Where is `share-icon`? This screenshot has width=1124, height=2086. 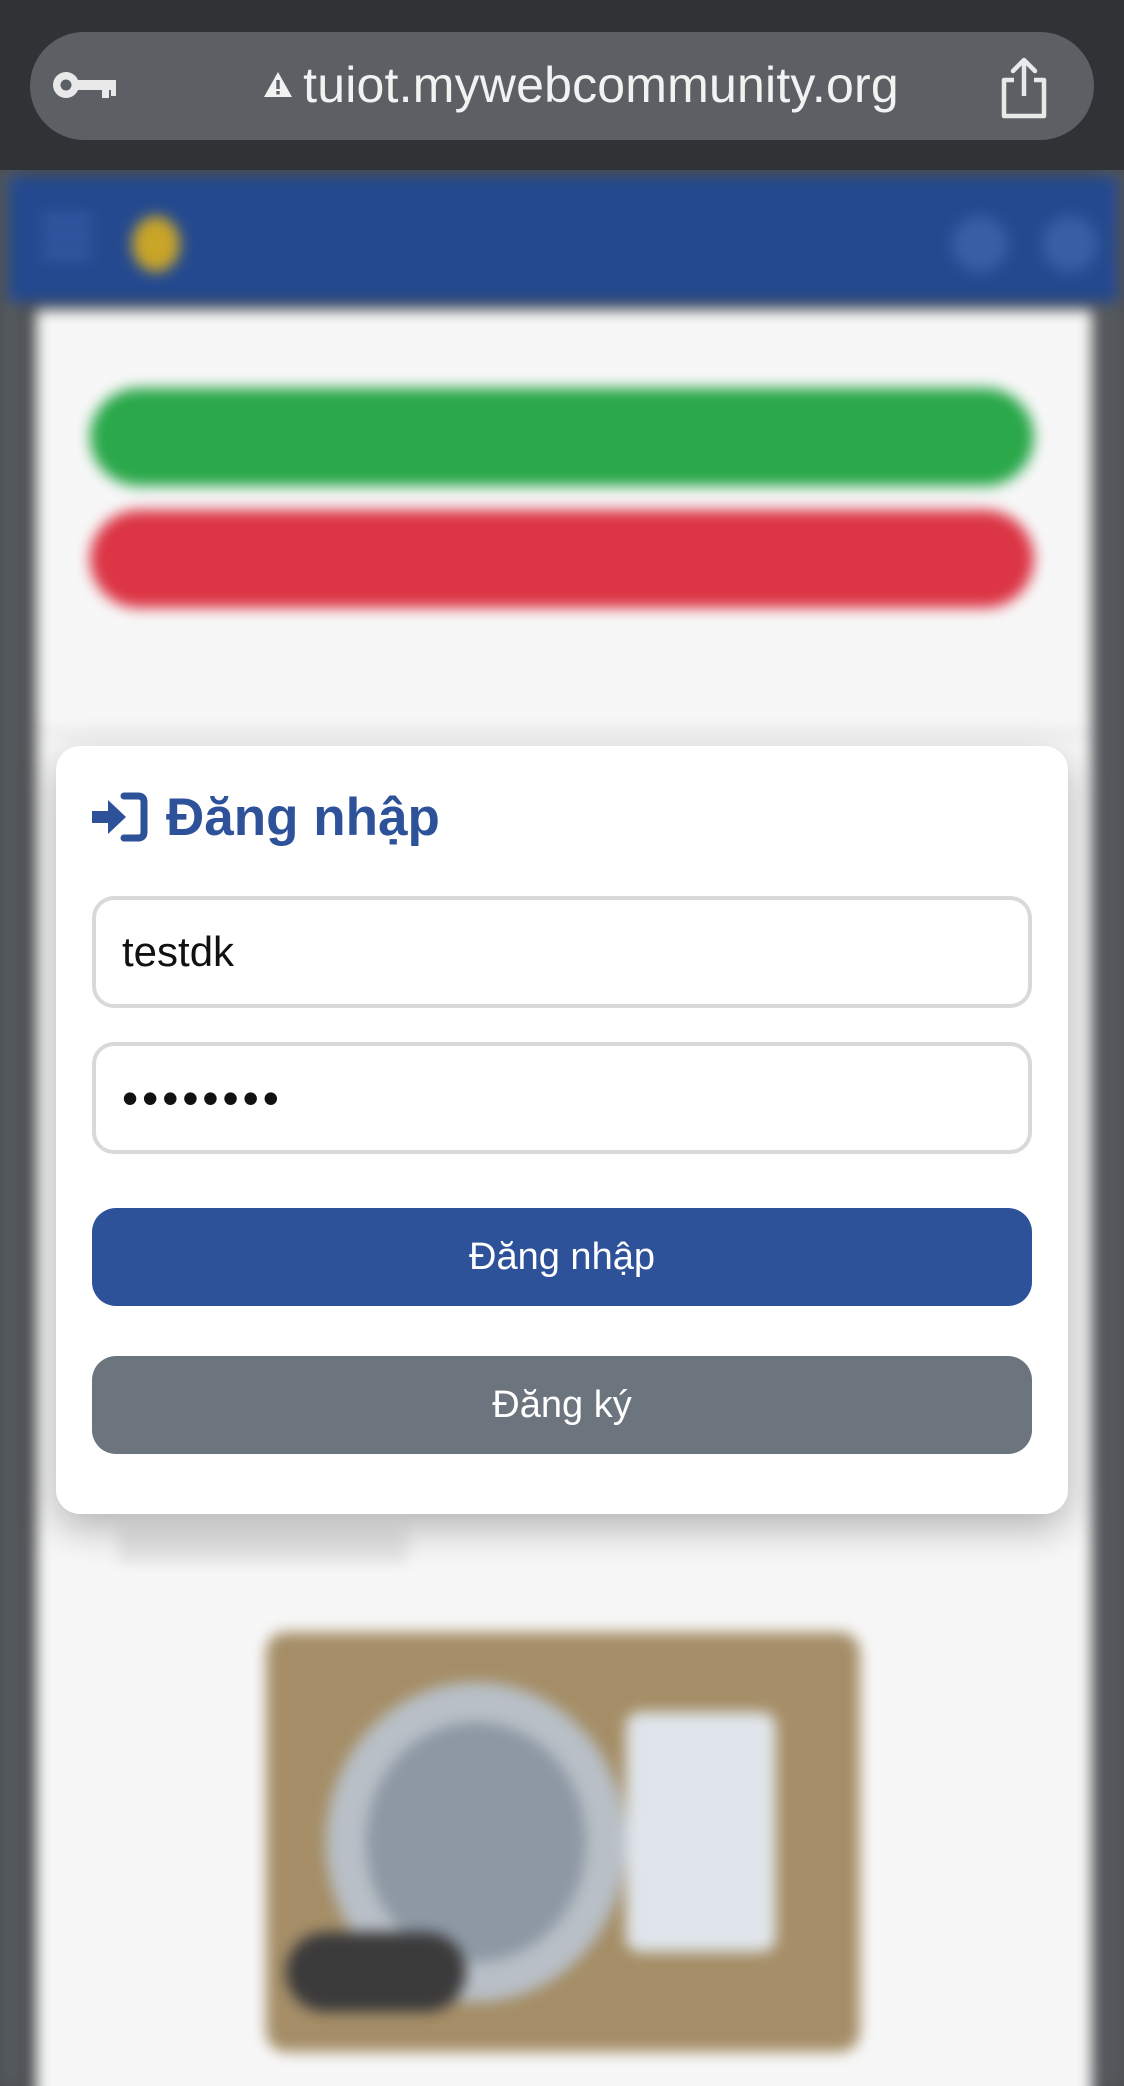 share-icon is located at coordinates (1024, 88).